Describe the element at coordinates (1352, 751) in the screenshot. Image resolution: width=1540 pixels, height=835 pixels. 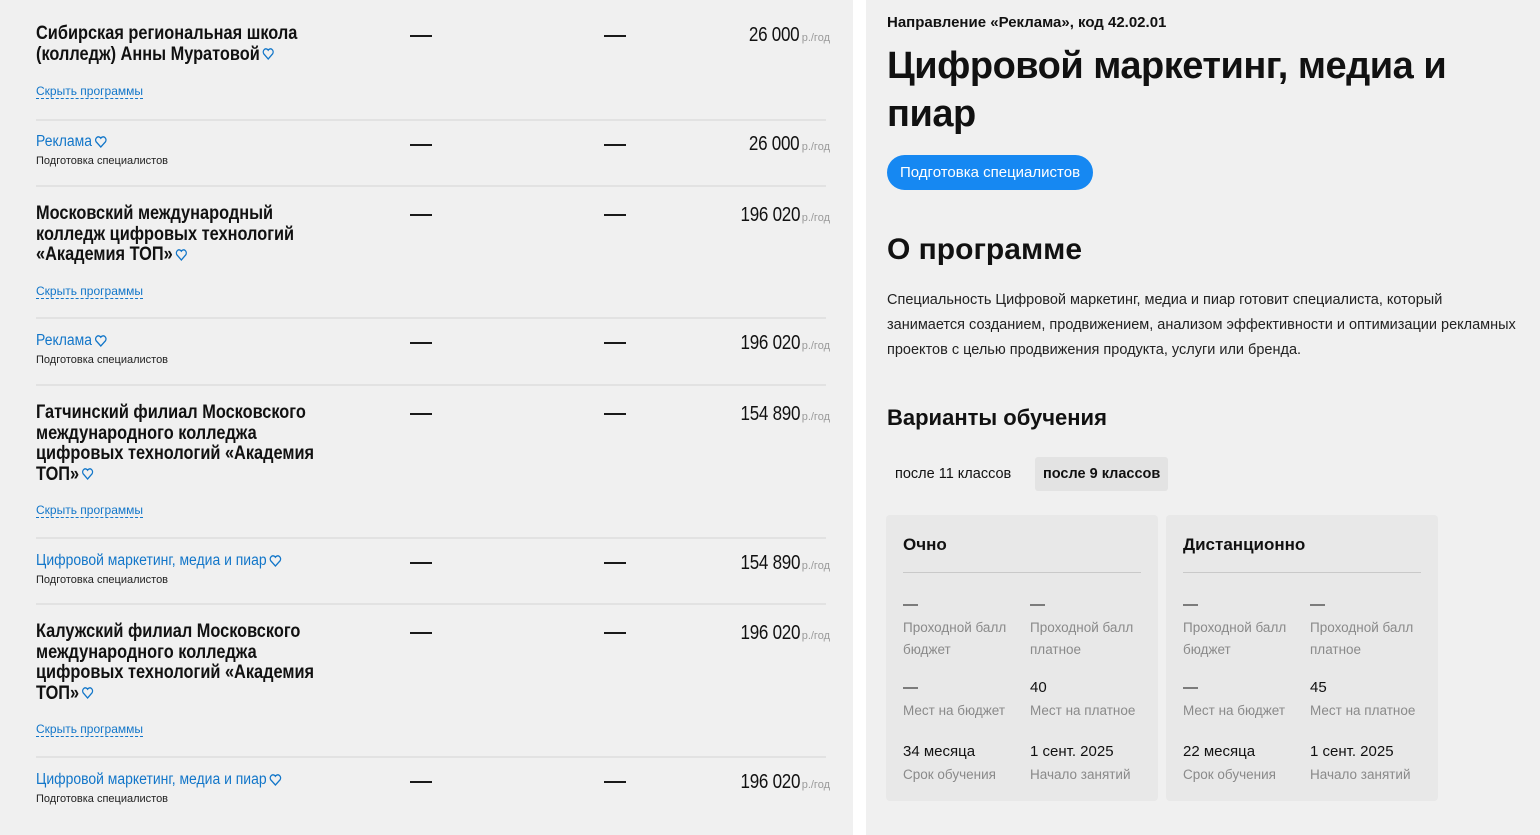
I see `stat-value: 1 сент. 2025` at that location.